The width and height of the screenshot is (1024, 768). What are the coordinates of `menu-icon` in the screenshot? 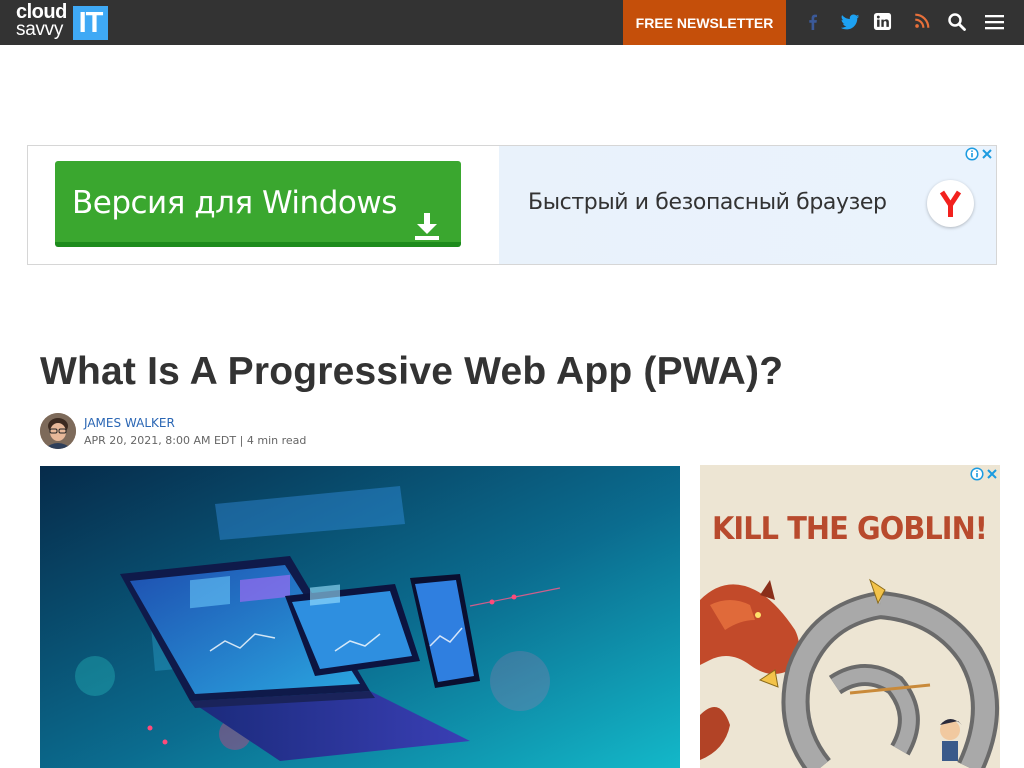 It's located at (994, 22).